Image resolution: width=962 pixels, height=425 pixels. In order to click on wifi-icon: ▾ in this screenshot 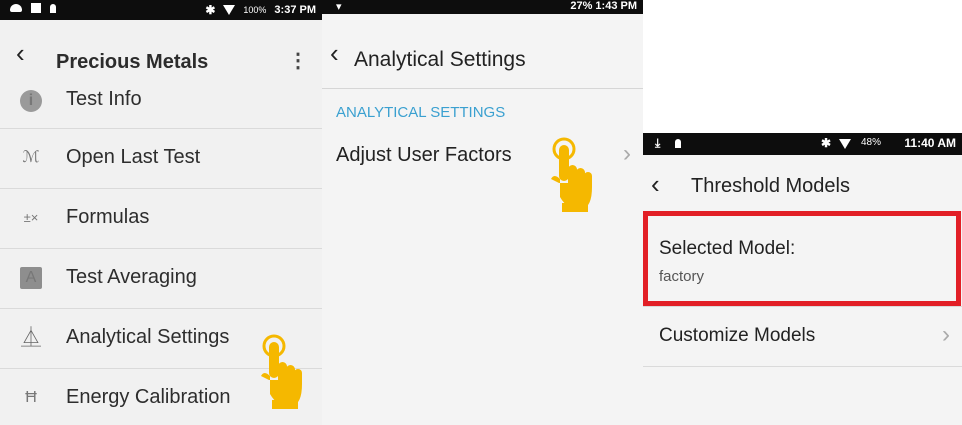, I will do `click(339, 7)`.